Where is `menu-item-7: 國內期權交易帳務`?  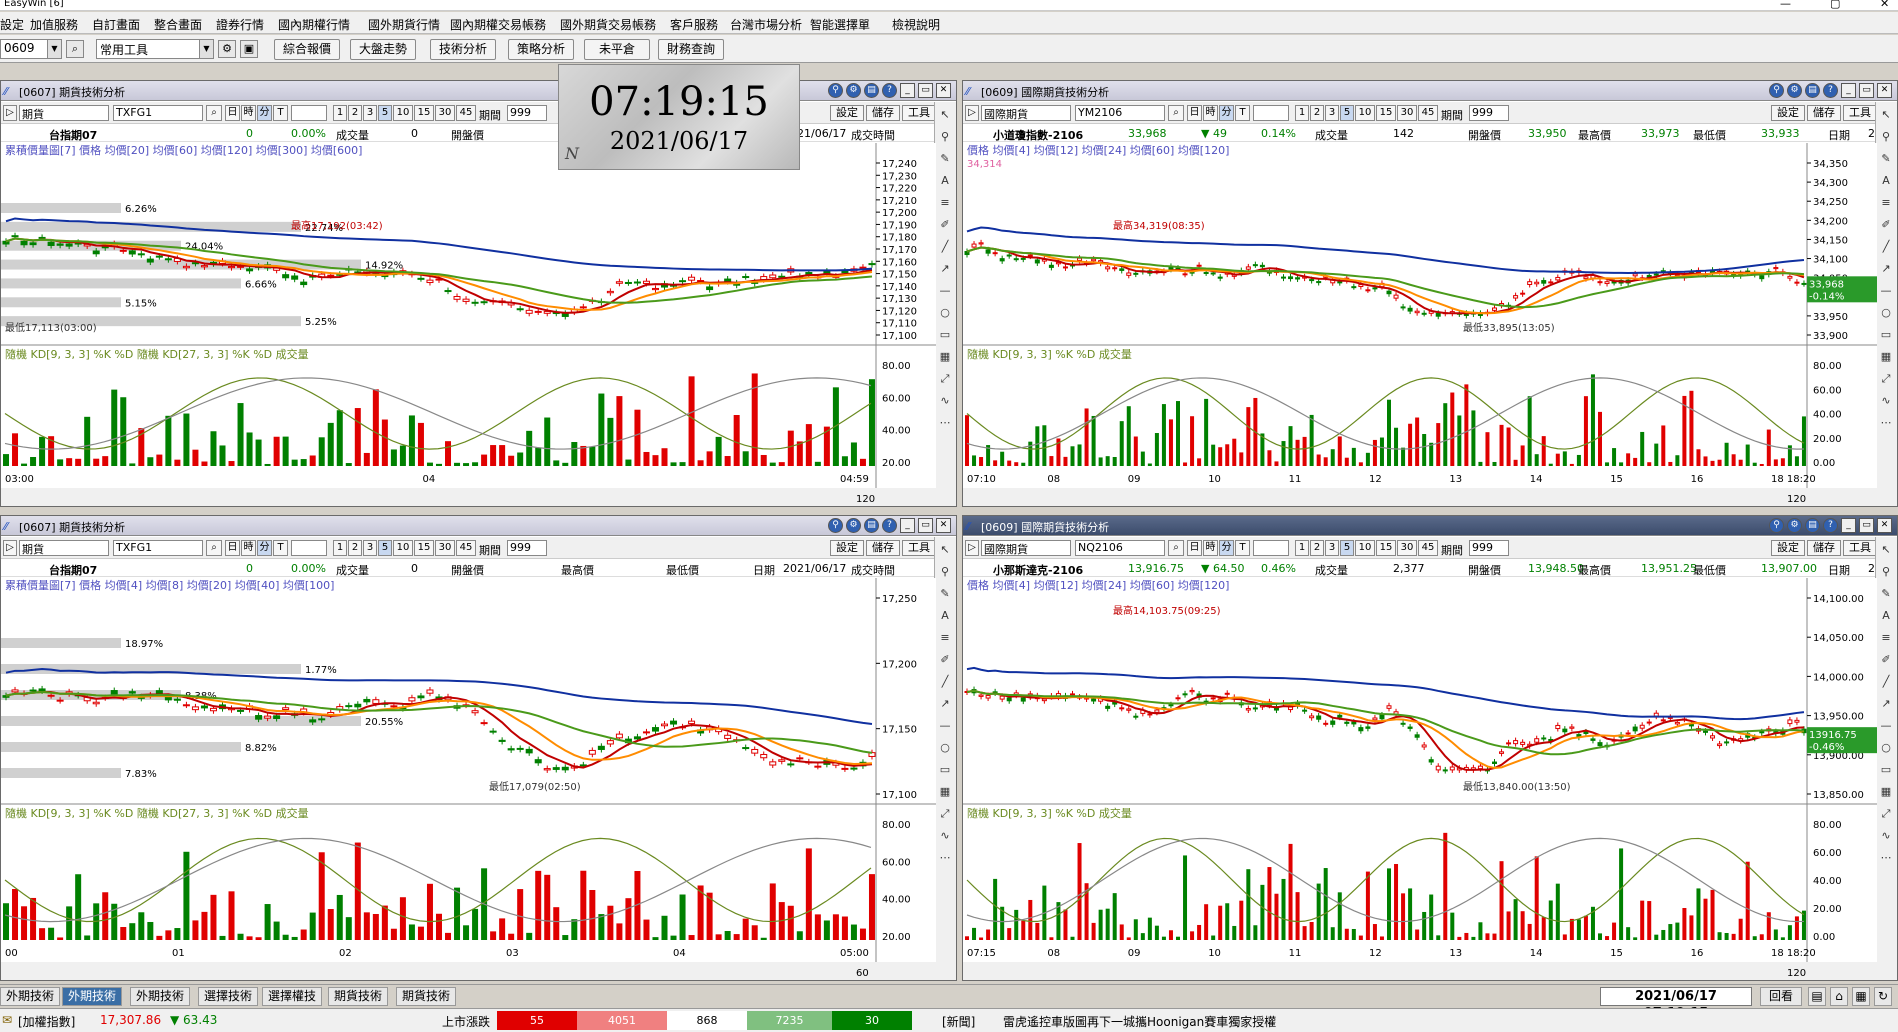 menu-item-7: 國內期權交易帳務 is located at coordinates (498, 24).